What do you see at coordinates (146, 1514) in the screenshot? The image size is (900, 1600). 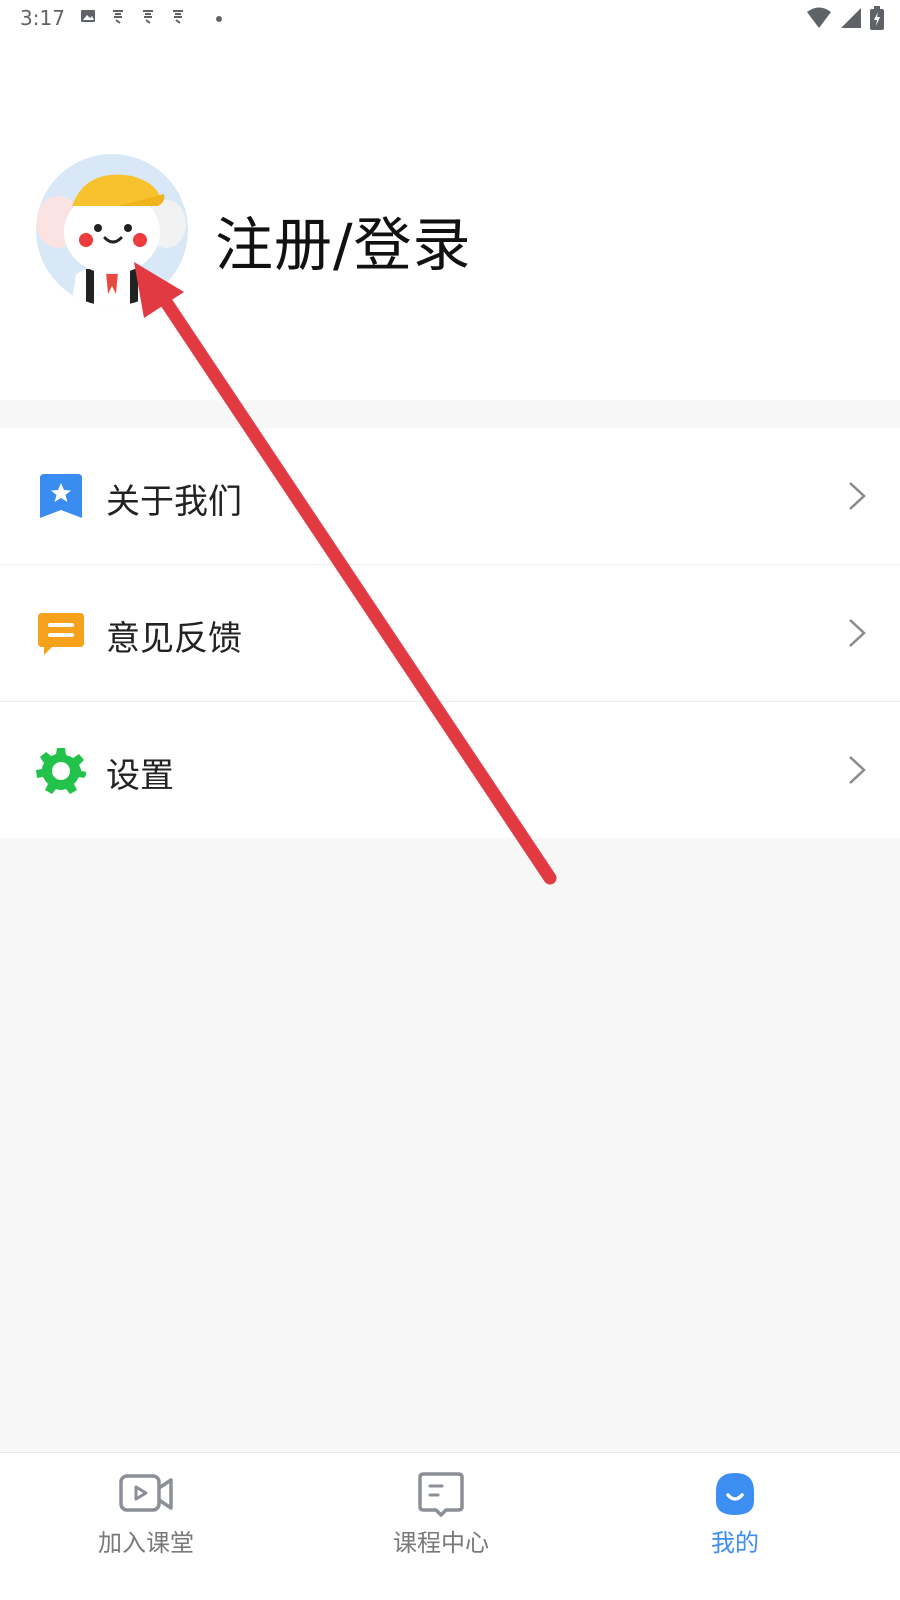 I see `tab-join-class: 加入课堂` at bounding box center [146, 1514].